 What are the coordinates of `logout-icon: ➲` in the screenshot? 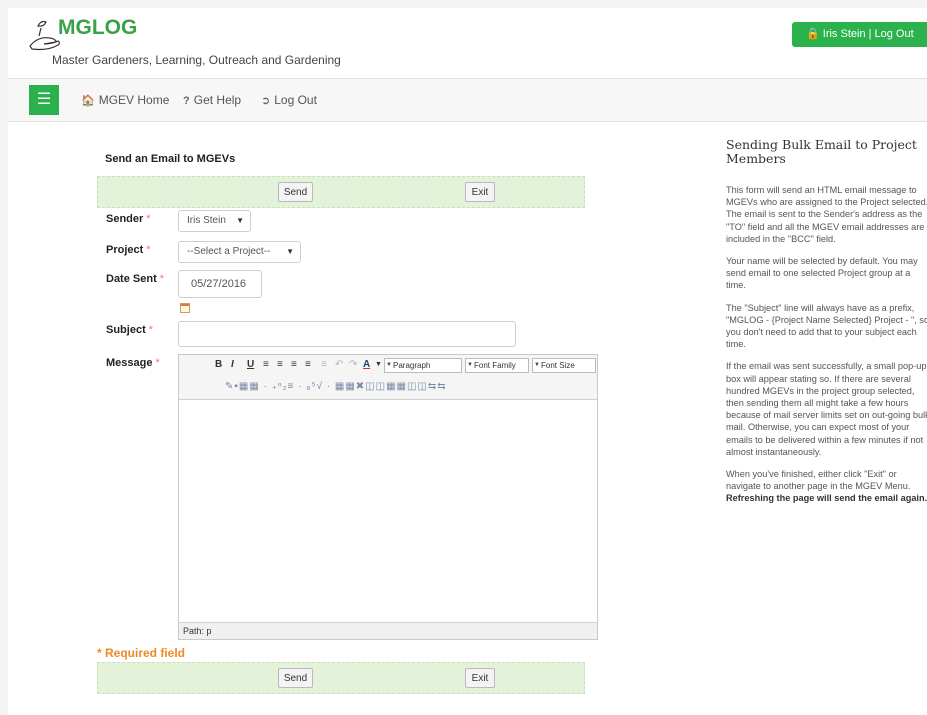 It's located at (266, 101).